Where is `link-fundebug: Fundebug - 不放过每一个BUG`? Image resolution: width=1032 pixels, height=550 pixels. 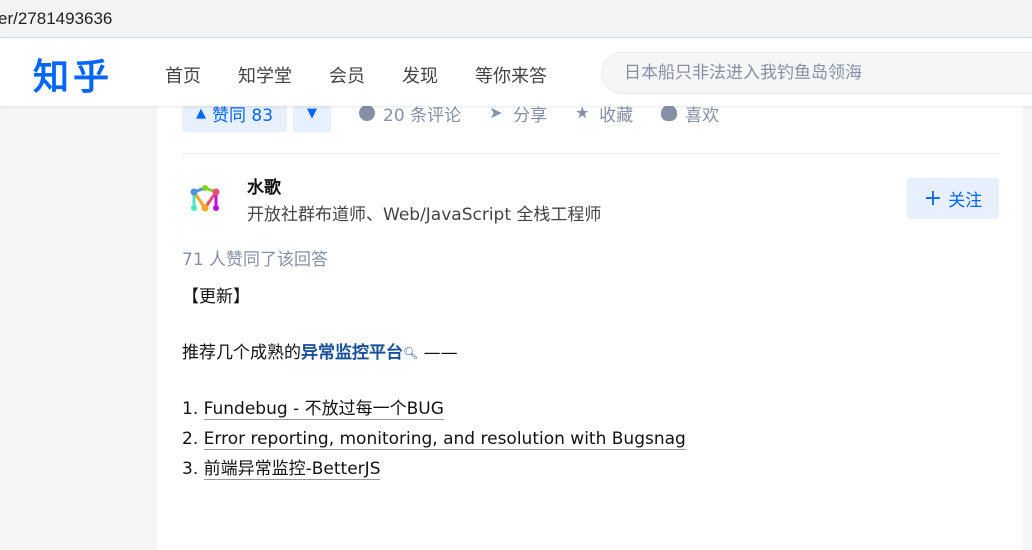
link-fundebug: Fundebug - 不放过每一个BUG is located at coordinates (323, 409).